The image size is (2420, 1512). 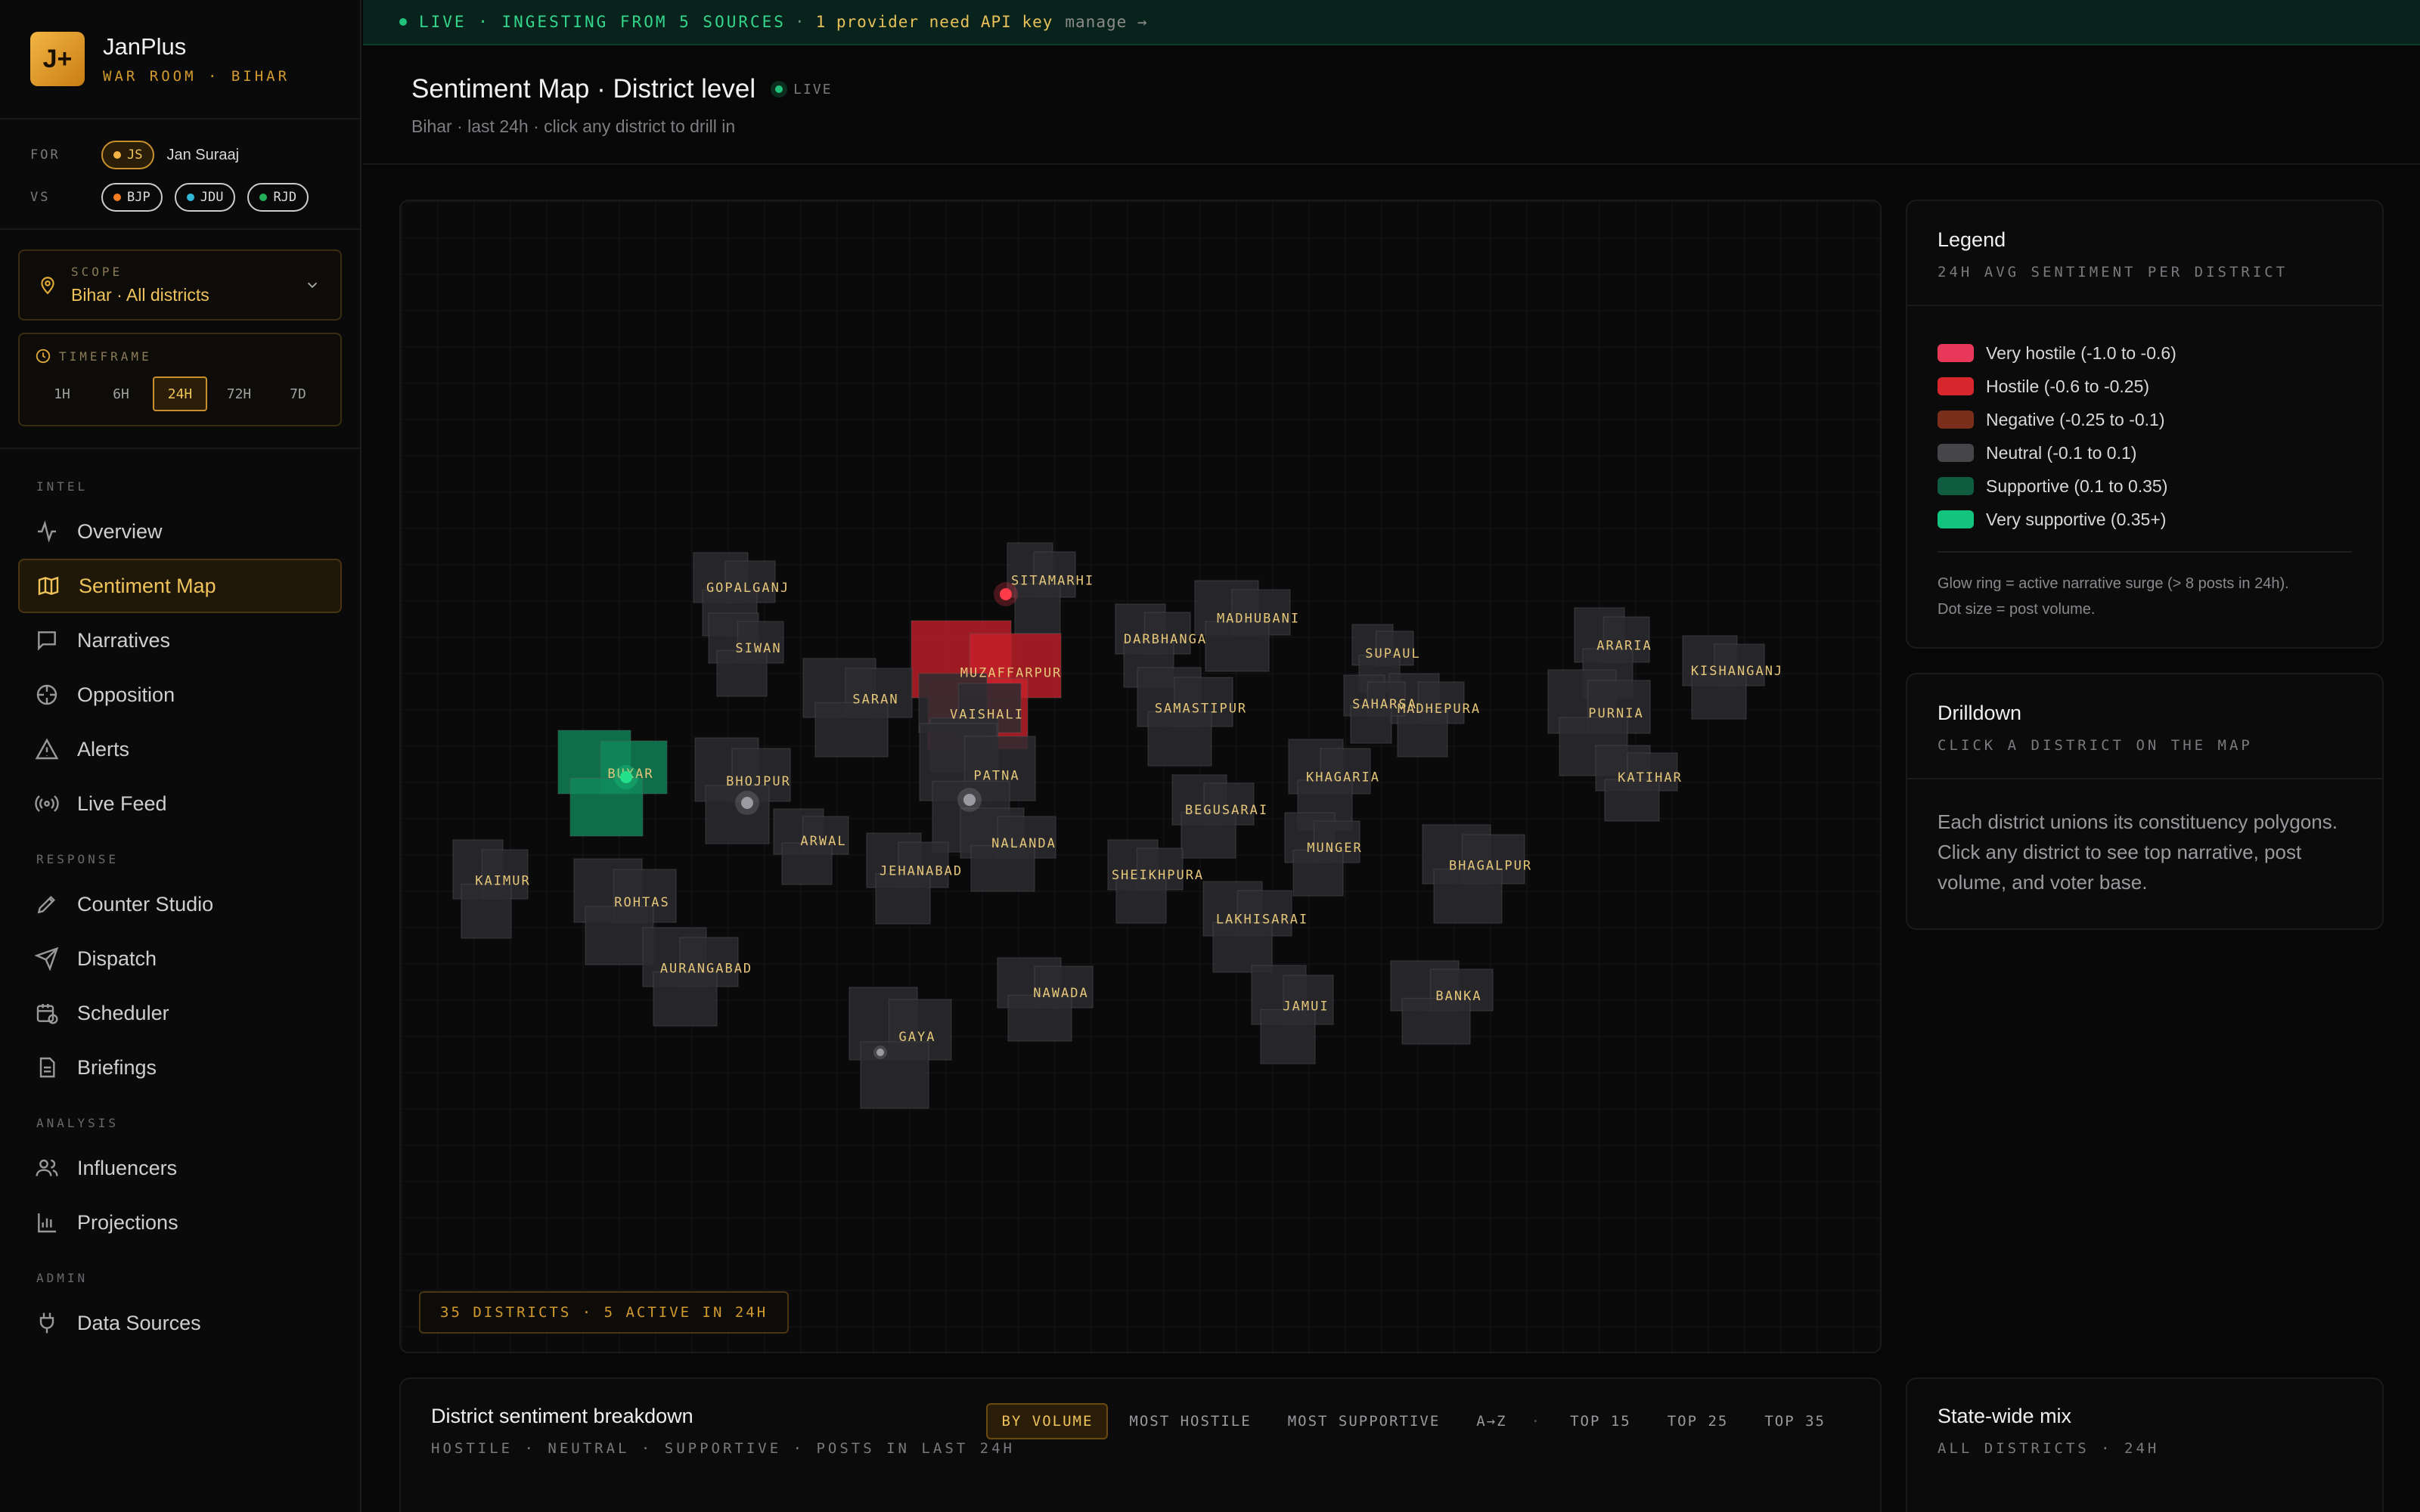 What do you see at coordinates (180, 695) in the screenshot?
I see `nav-item-opposition: Opposition` at bounding box center [180, 695].